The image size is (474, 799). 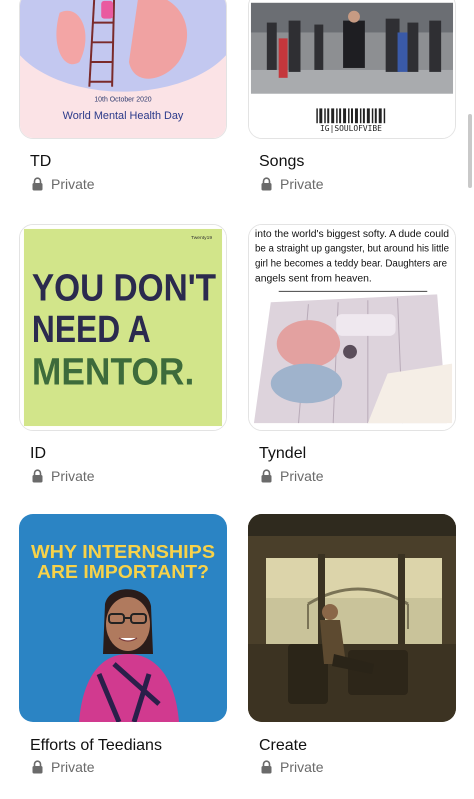 What do you see at coordinates (123, 572) in the screenshot?
I see `efforts-thumb-line2: ARE IMPORTANT?` at bounding box center [123, 572].